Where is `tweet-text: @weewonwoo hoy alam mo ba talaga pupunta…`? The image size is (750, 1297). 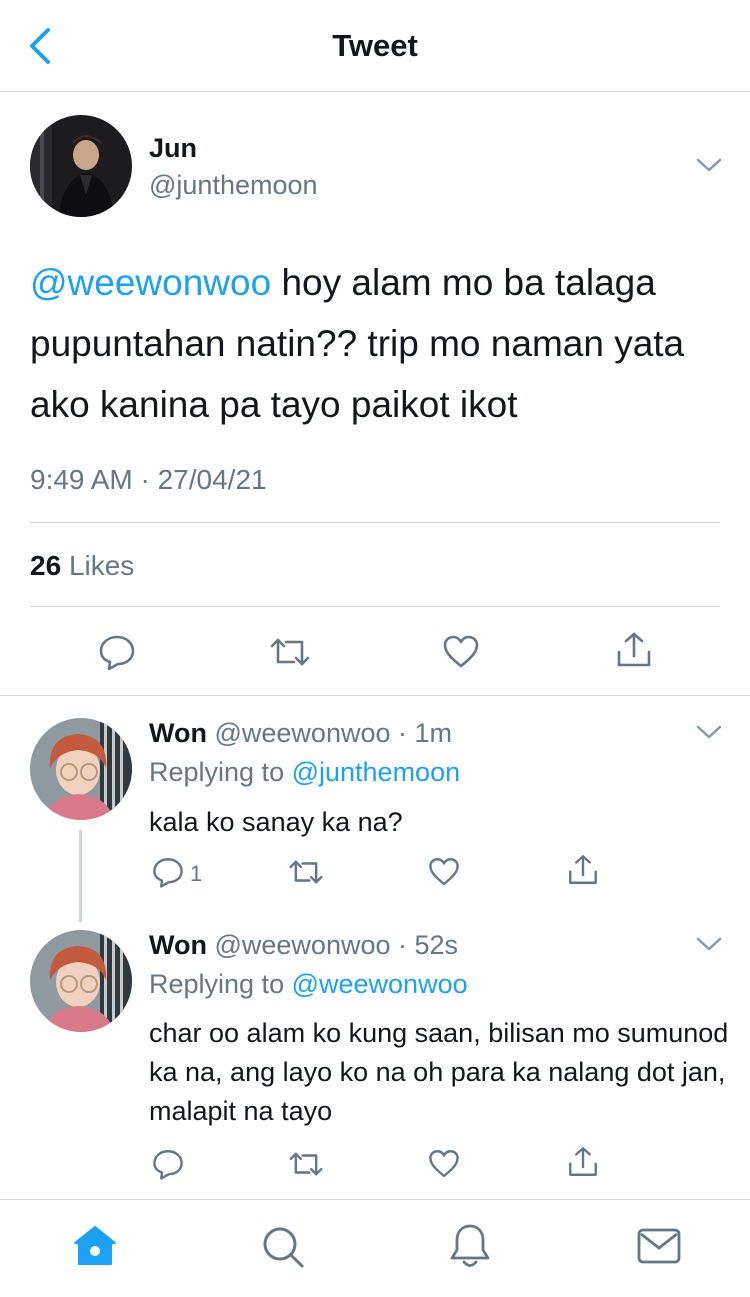
tweet-text: @weewonwoo hoy alam mo ba talaga pupunta… is located at coordinates (380, 343).